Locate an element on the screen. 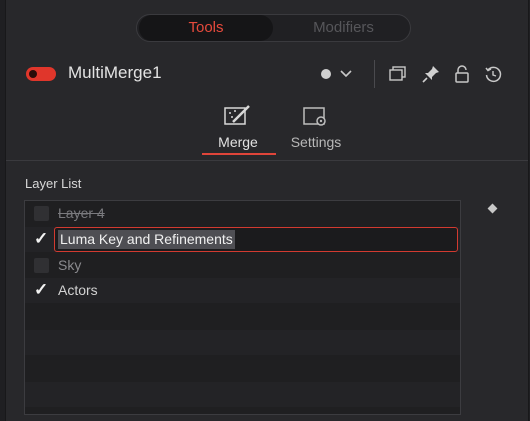 The image size is (530, 421). settings-icon is located at coordinates (316, 114).